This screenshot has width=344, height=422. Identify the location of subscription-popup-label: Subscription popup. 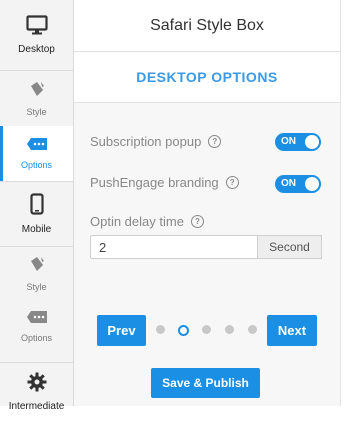
(146, 141).